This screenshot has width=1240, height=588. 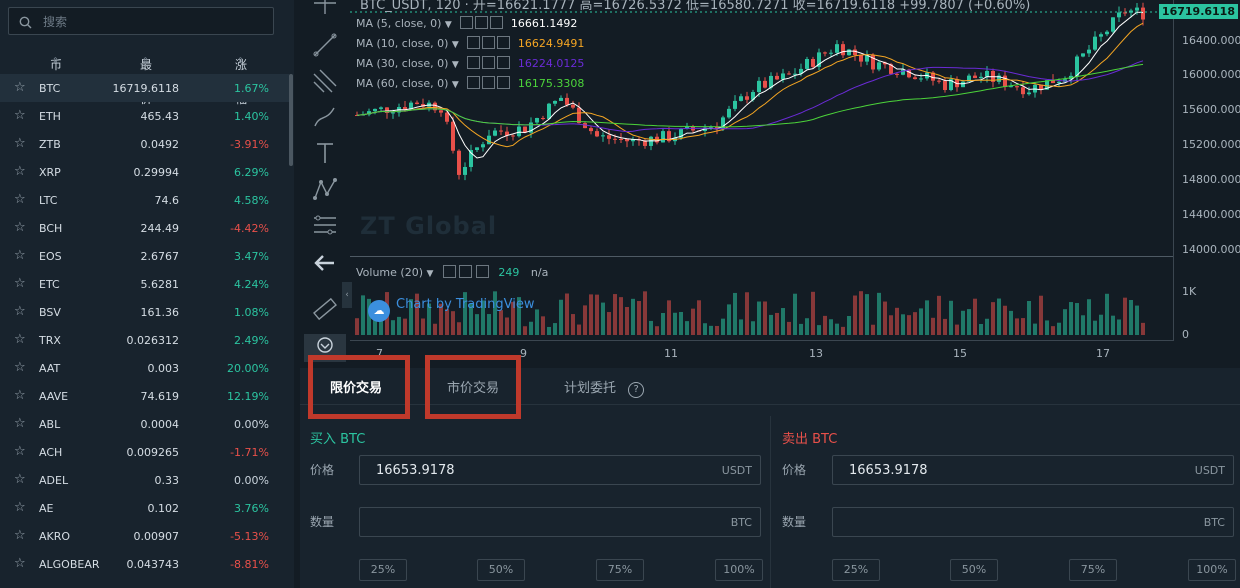 What do you see at coordinates (560, 470) in the screenshot?
I see `buy-price-field: 16653.9178 USDT` at bounding box center [560, 470].